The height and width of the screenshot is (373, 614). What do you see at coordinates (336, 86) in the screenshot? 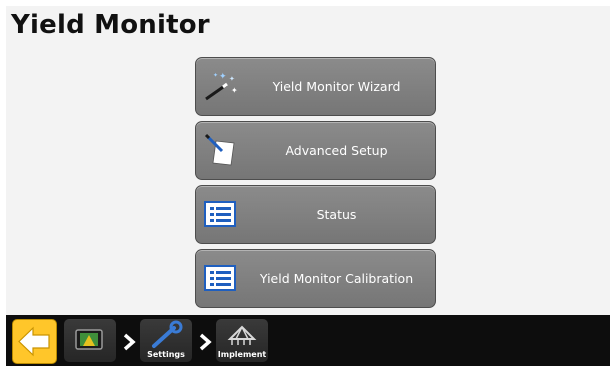
I see `menu-item-label: Yield Monitor Wizard` at bounding box center [336, 86].